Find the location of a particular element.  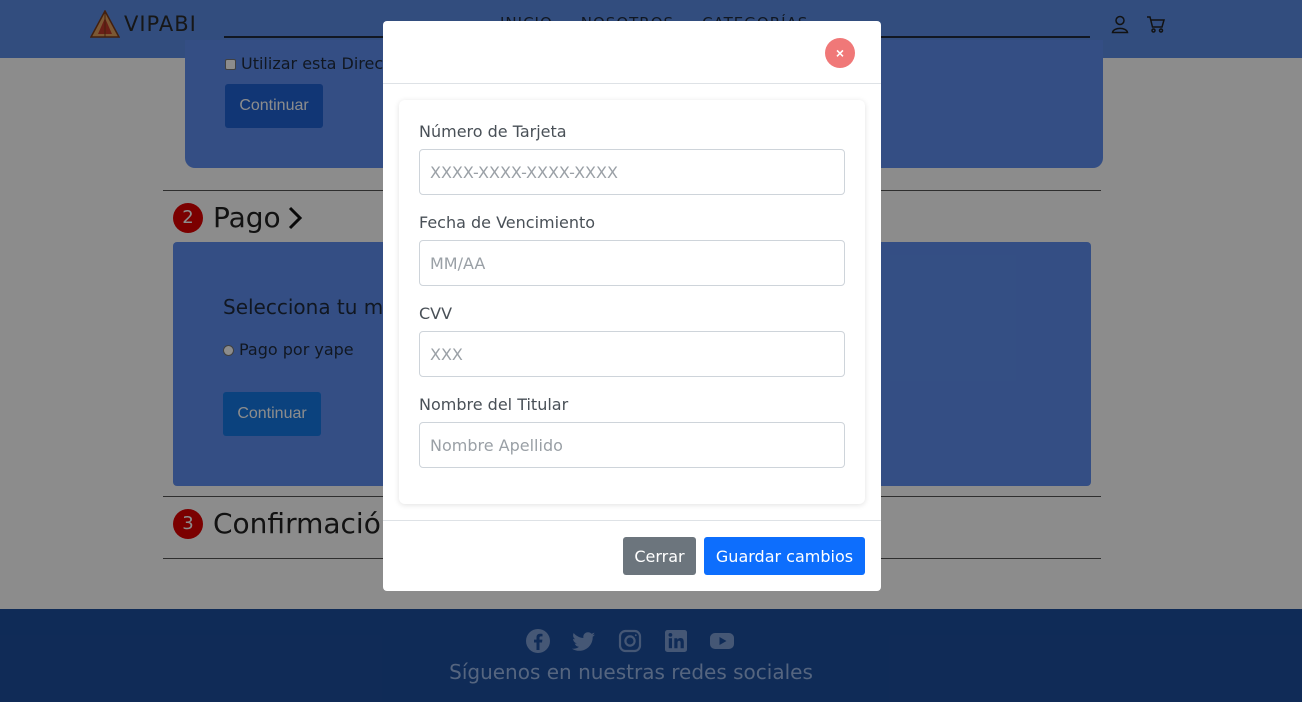

cardholder-name-input is located at coordinates (632, 445).